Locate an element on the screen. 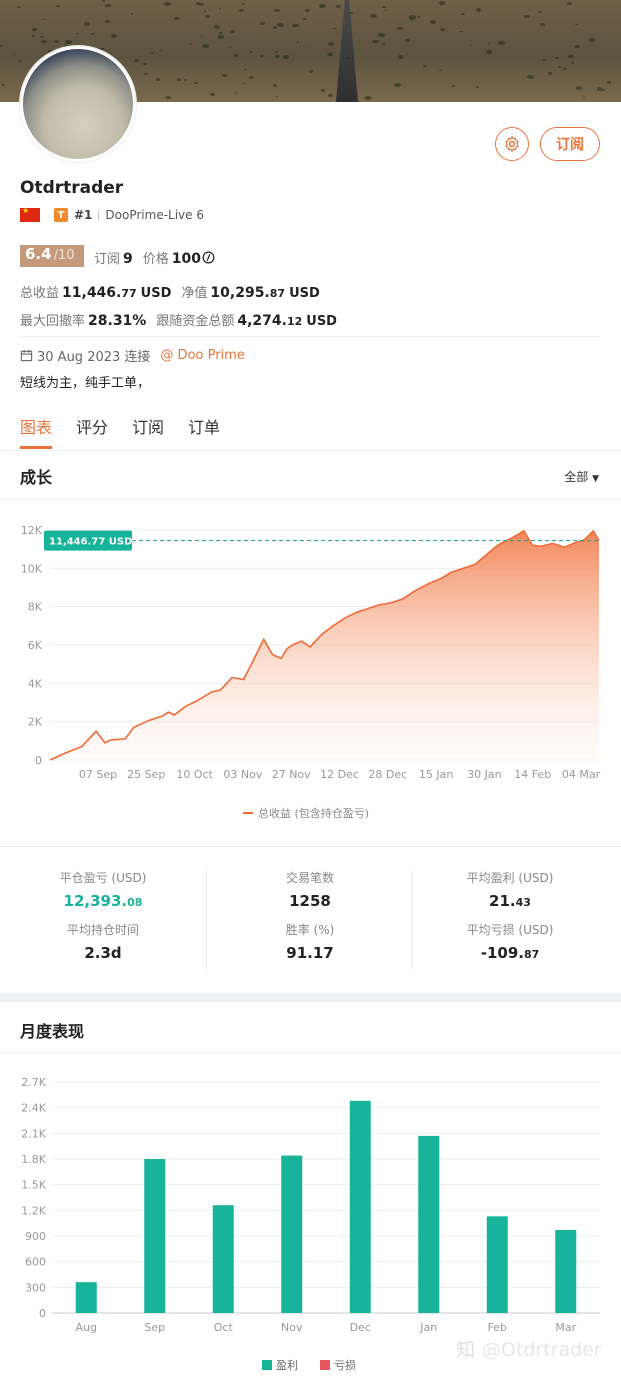  china-flag-icon is located at coordinates (30, 214).